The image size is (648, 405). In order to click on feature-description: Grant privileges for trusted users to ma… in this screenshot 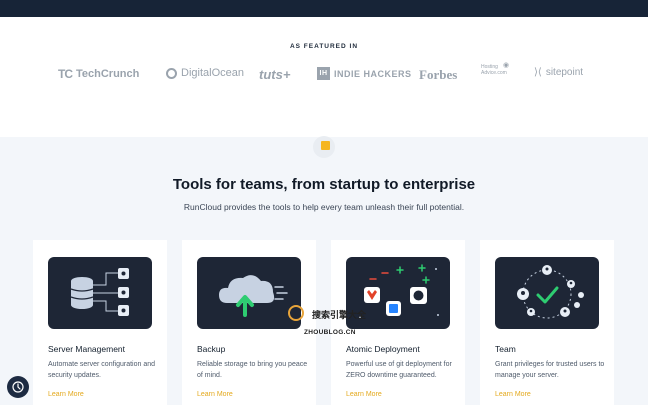, I will do `click(550, 370)`.